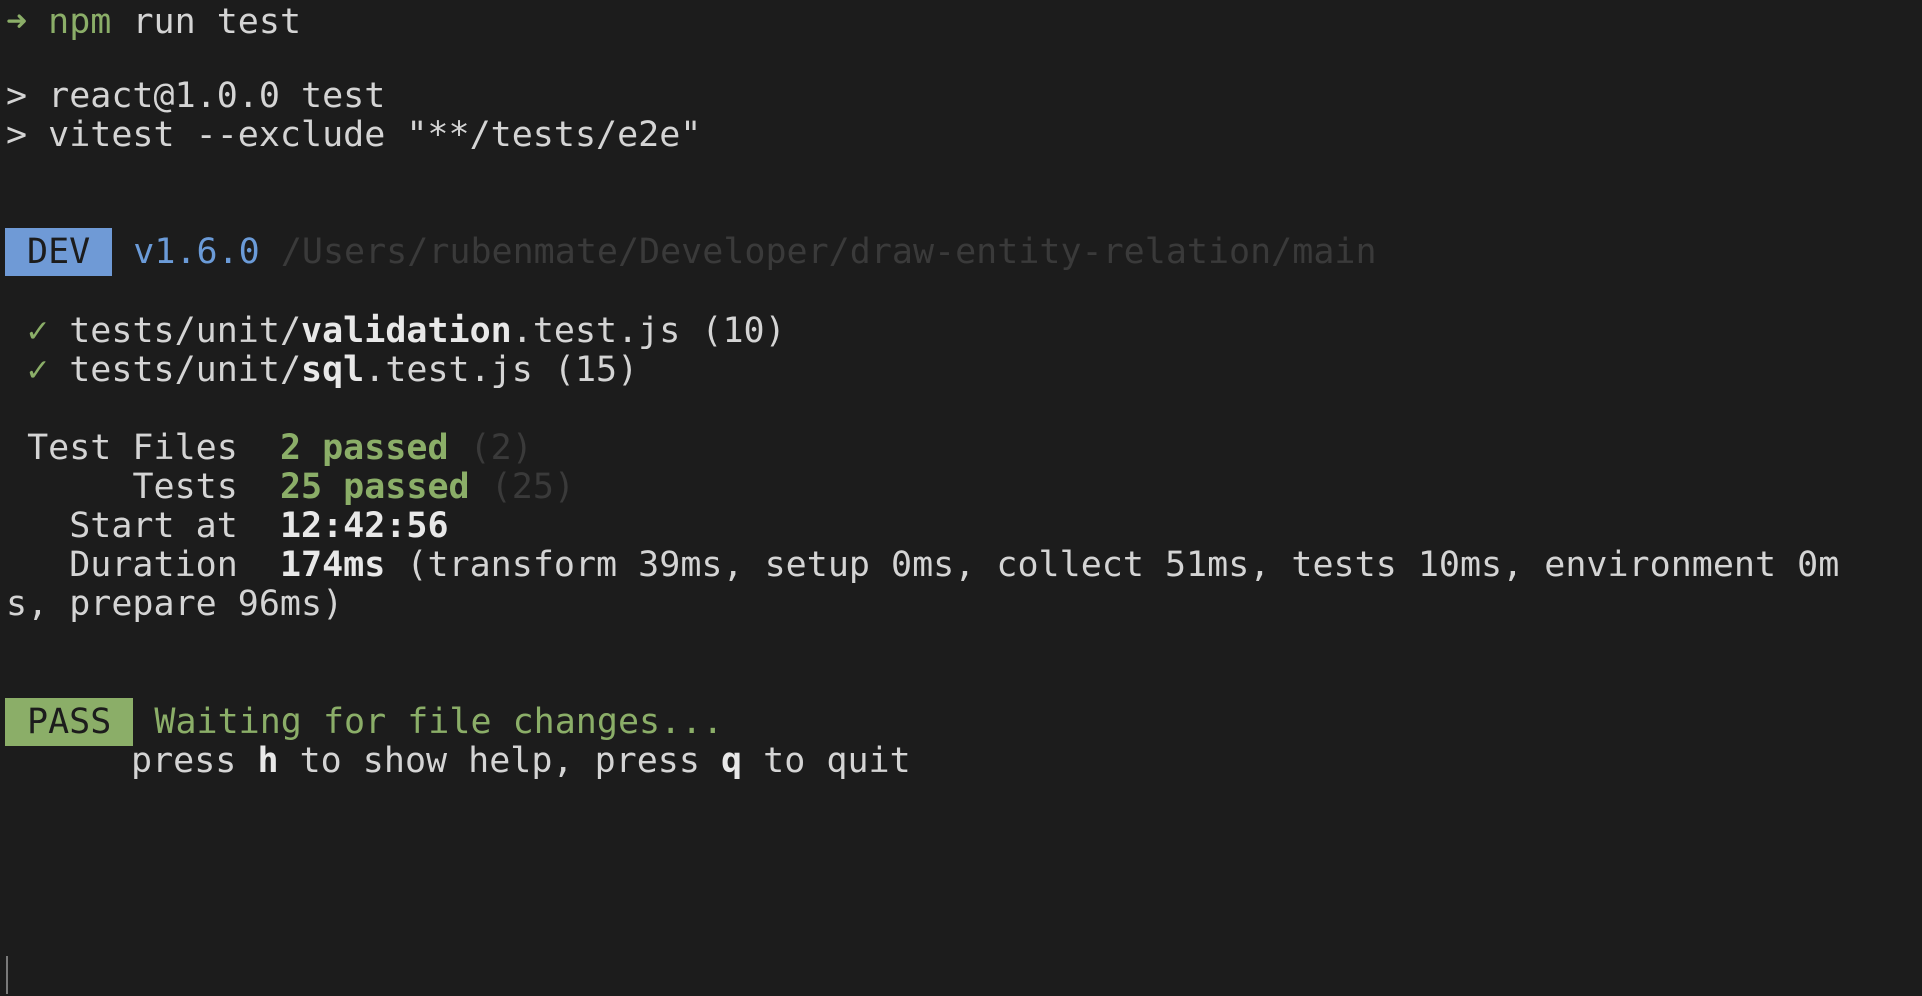 The image size is (1922, 996). What do you see at coordinates (132, 448) in the screenshot?
I see `summary-label: Test Files` at bounding box center [132, 448].